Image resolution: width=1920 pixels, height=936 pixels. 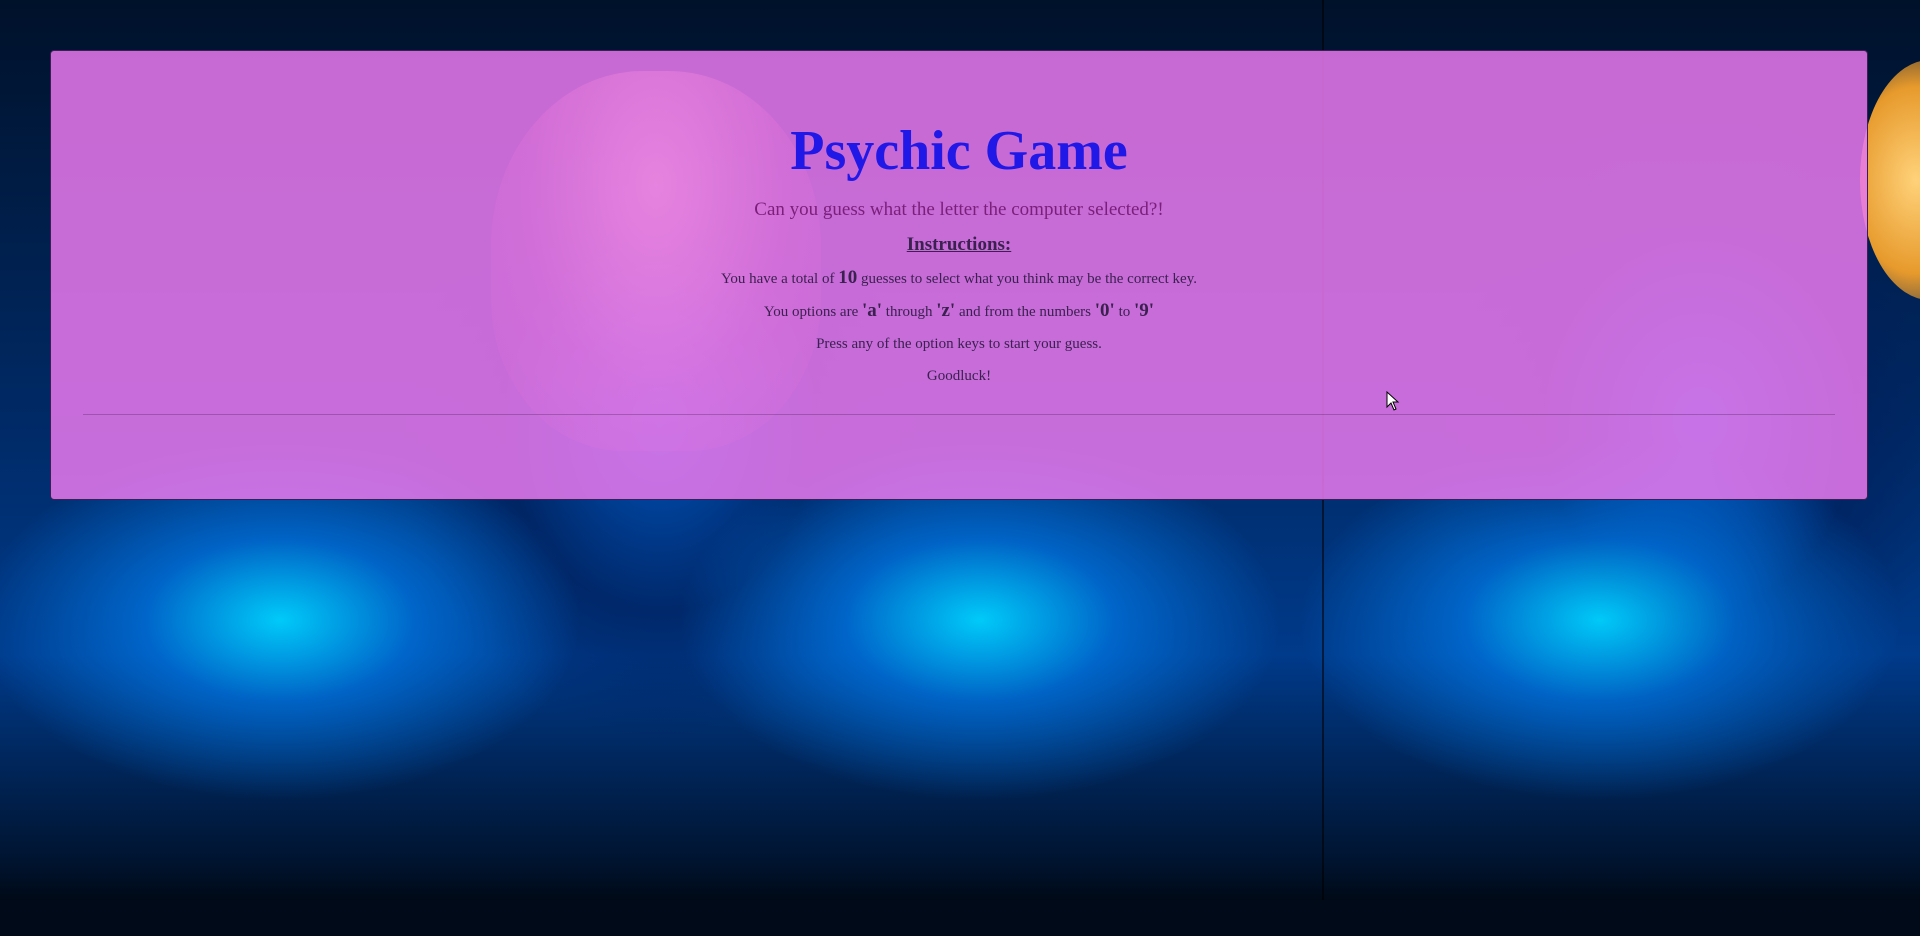 I want to click on instruction-text: You options are, so click(x=812, y=312).